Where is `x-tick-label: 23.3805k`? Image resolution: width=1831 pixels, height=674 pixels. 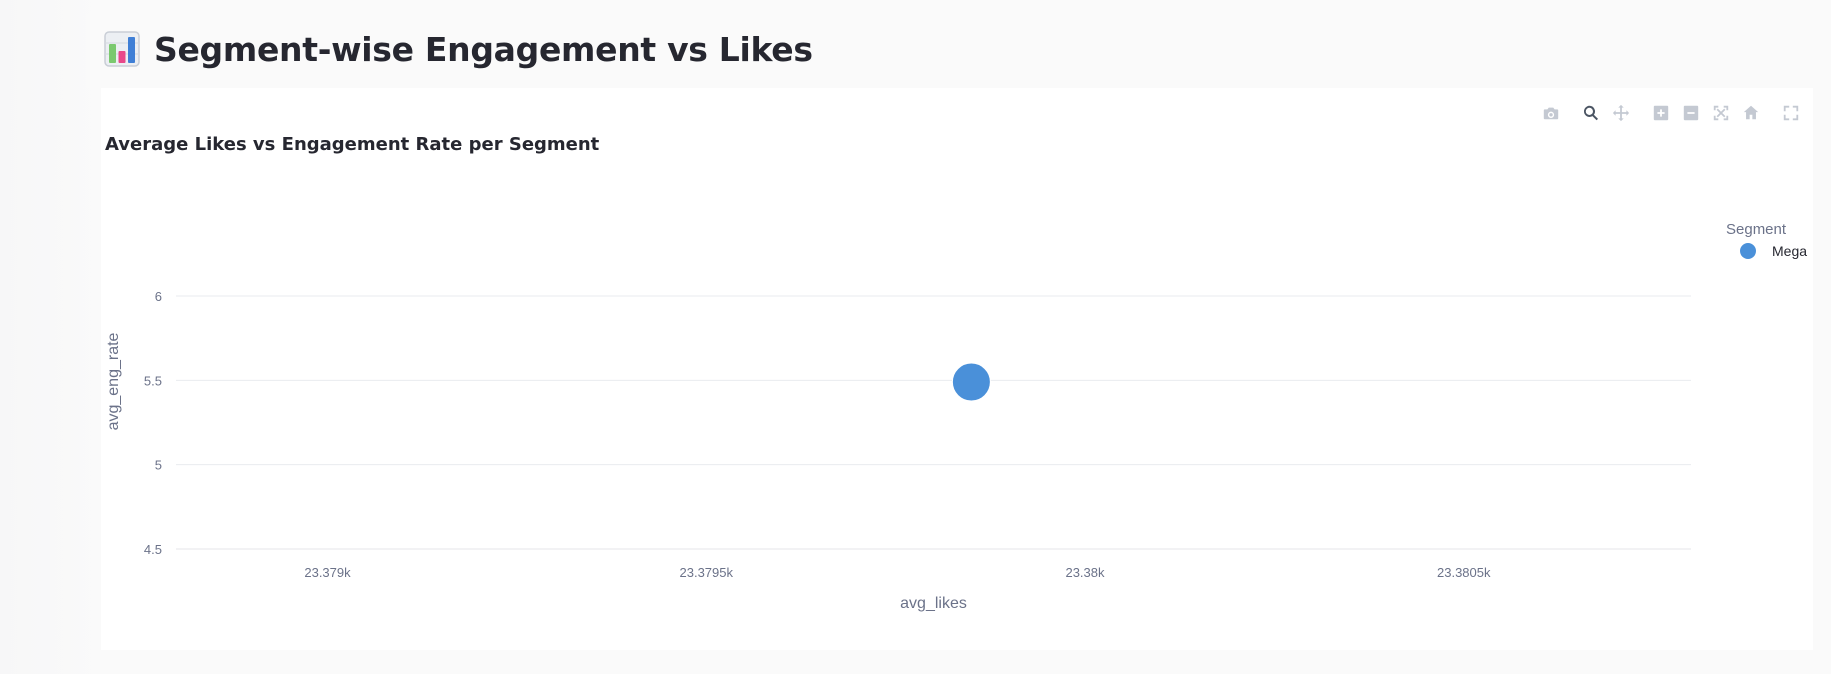 x-tick-label: 23.3805k is located at coordinates (1464, 572).